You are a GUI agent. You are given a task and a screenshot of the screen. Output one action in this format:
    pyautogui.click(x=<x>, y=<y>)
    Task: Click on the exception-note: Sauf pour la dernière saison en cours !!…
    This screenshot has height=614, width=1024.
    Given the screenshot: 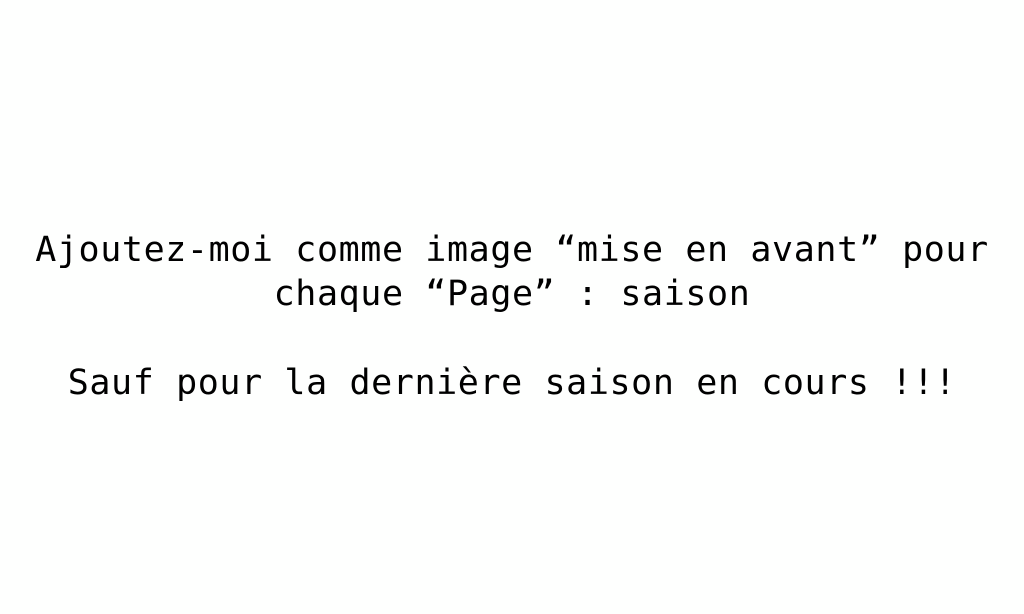 What is the action you would take?
    pyautogui.click(x=512, y=383)
    